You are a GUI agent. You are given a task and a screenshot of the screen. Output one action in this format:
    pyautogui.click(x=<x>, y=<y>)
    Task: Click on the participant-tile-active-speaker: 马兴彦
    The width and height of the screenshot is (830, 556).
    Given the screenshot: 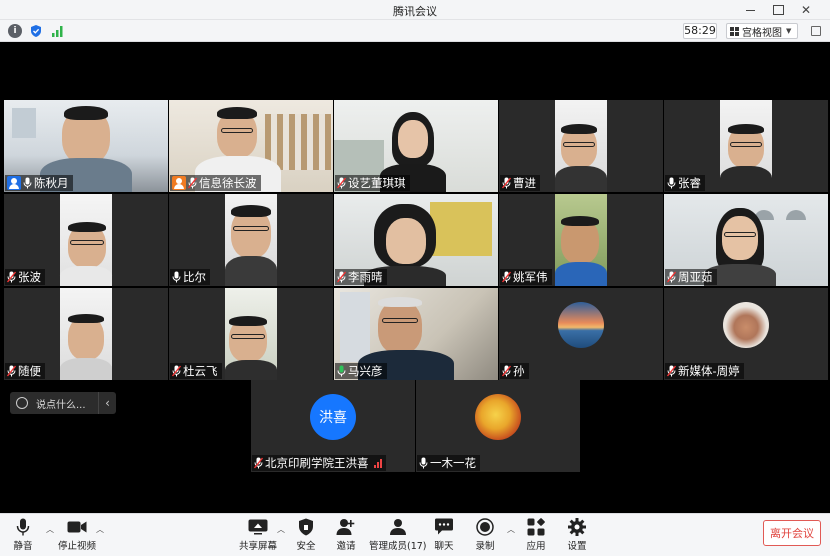 What is the action you would take?
    pyautogui.click(x=416, y=334)
    